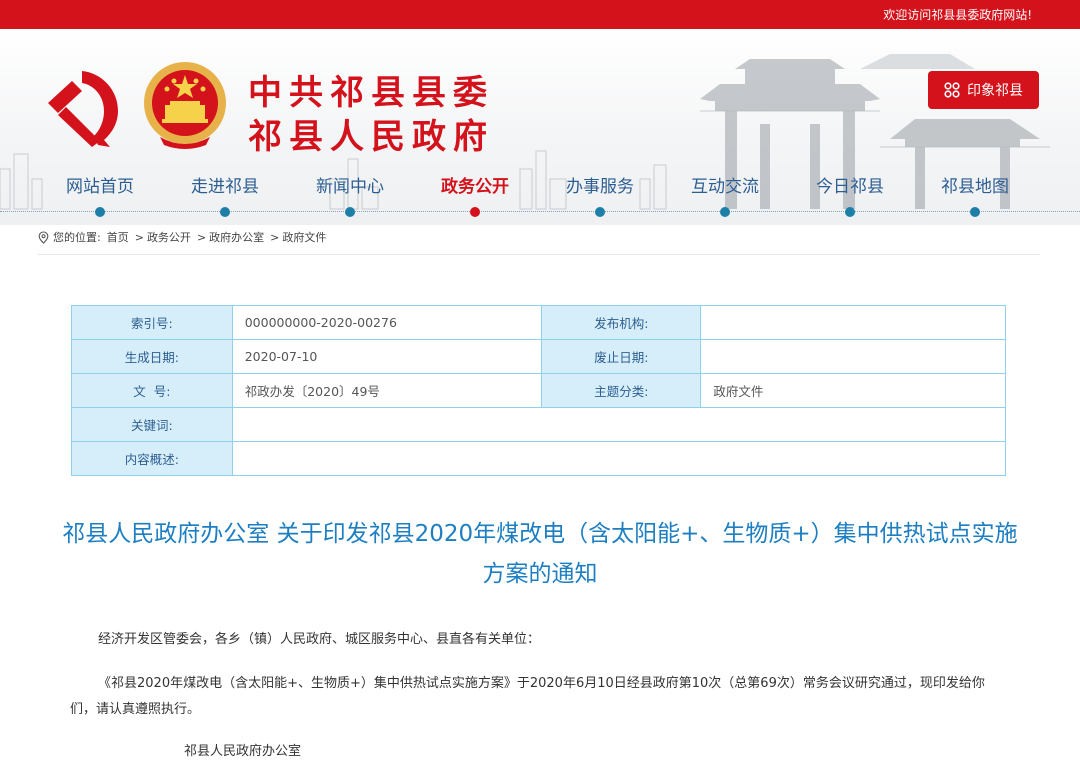  What do you see at coordinates (118, 237) in the screenshot?
I see `breadcrumb-home: 首页` at bounding box center [118, 237].